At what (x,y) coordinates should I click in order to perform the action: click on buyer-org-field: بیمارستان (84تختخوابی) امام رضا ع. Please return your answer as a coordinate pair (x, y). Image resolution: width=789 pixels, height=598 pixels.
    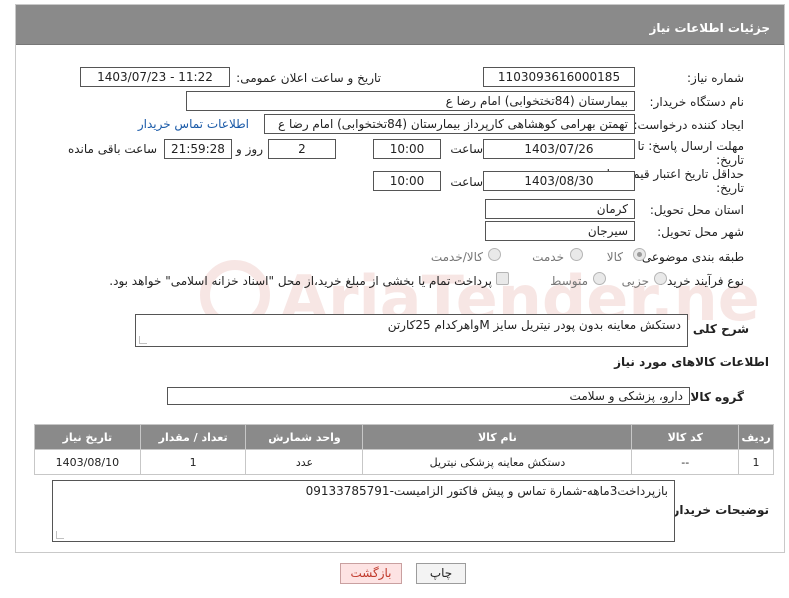
    Looking at the image, I should click on (410, 101).